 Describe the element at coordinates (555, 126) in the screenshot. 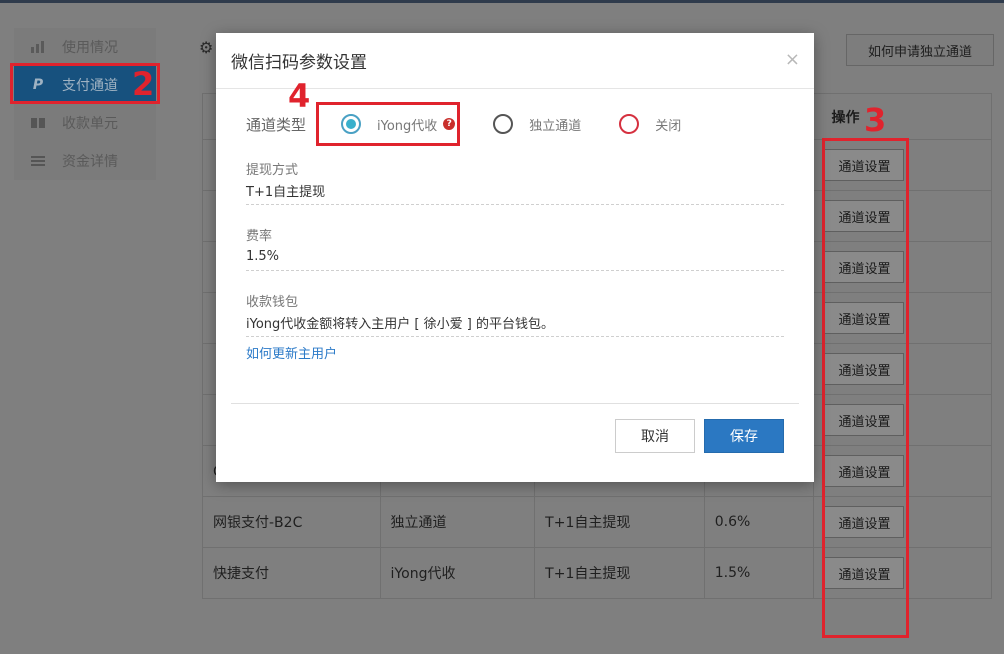

I see `radio-label: 独立通道` at that location.